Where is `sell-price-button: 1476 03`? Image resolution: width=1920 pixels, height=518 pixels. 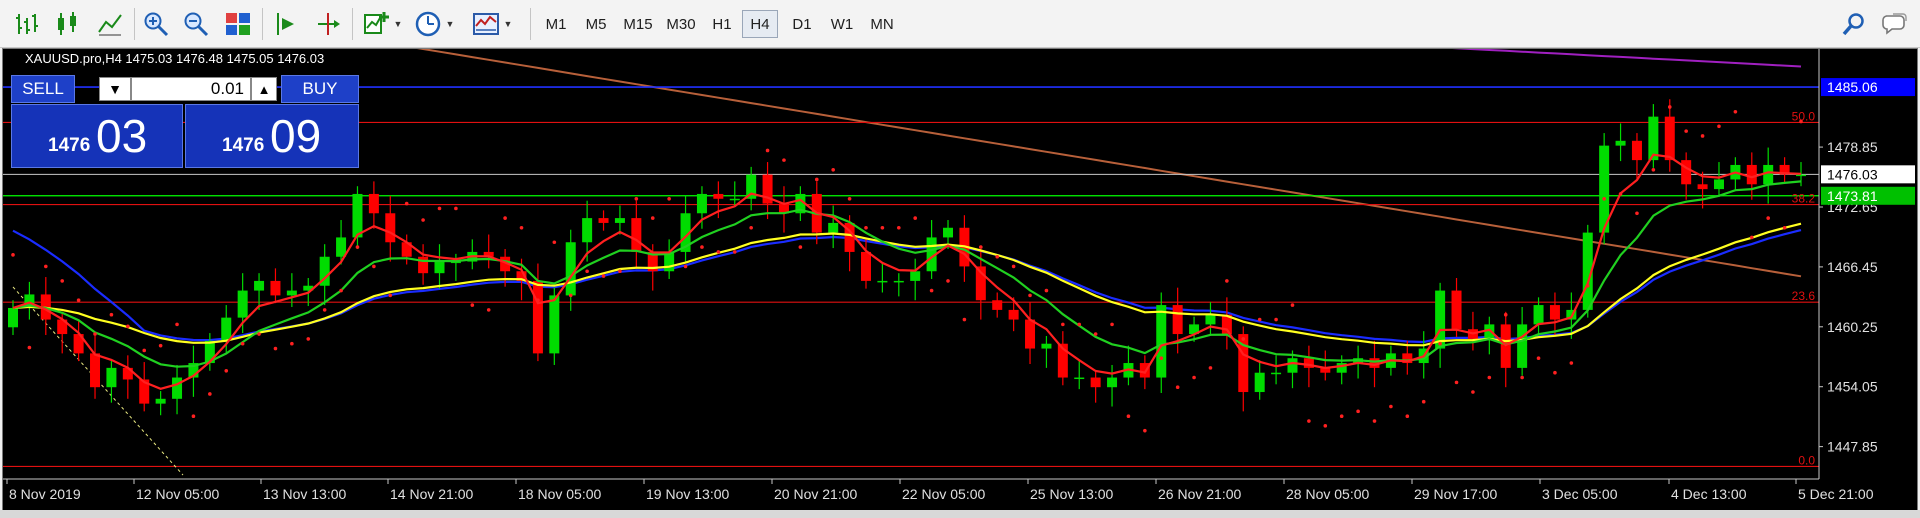 sell-price-button: 1476 03 is located at coordinates (97, 136).